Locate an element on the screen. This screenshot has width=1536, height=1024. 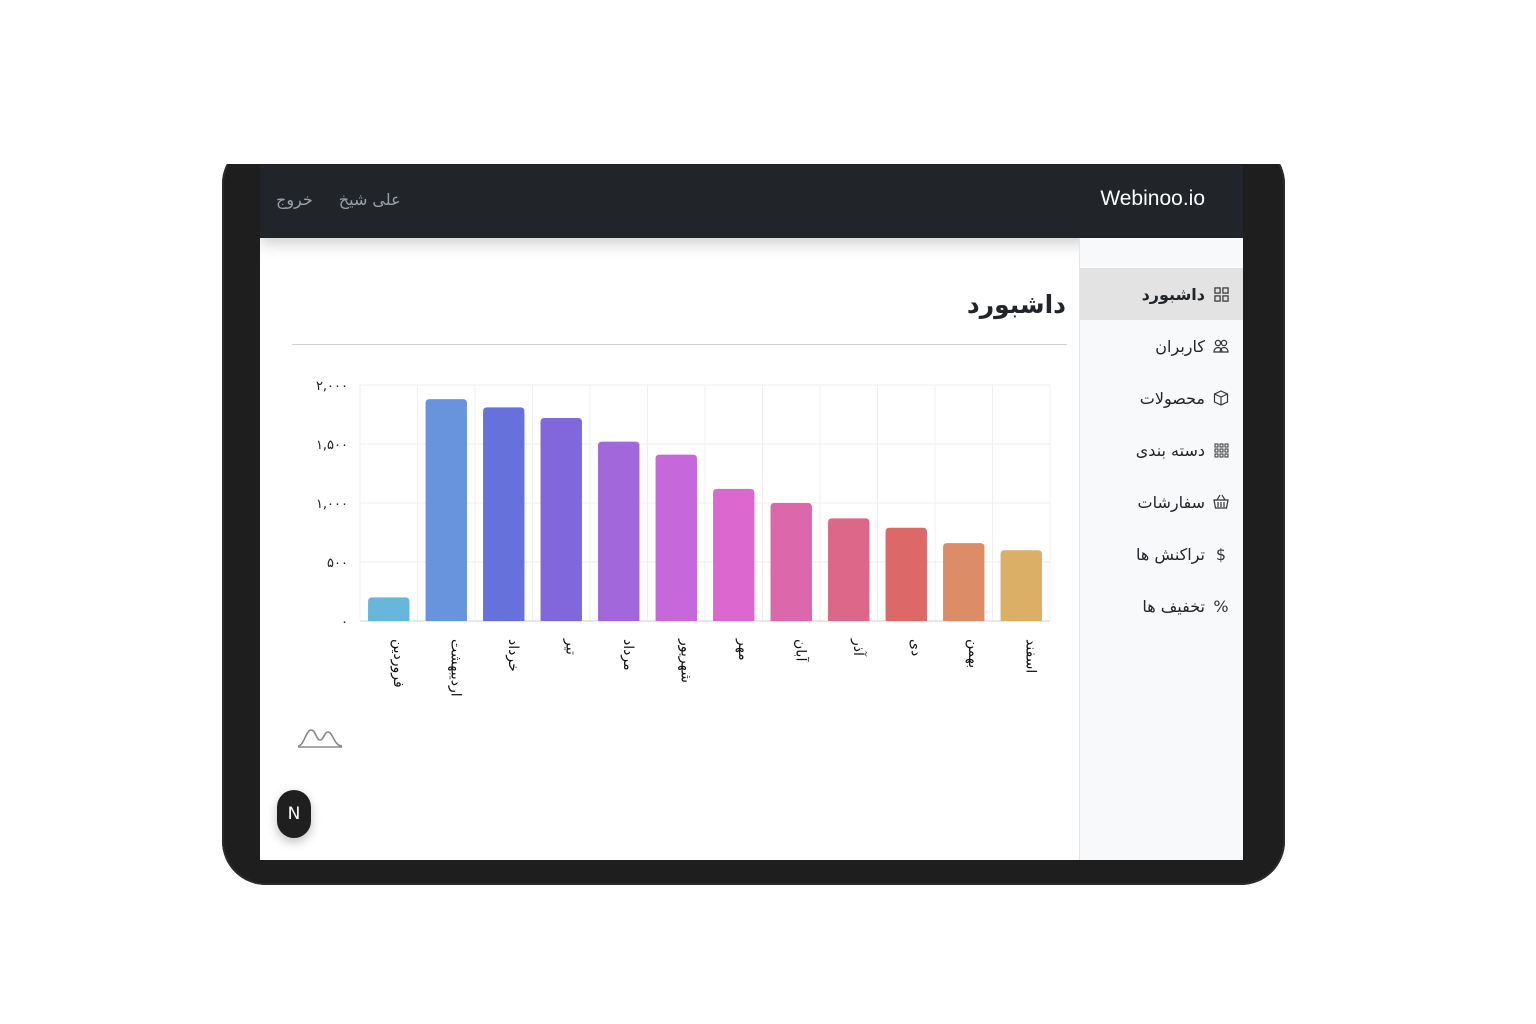
sidebar-item-label: کاربران is located at coordinates (1180, 346).